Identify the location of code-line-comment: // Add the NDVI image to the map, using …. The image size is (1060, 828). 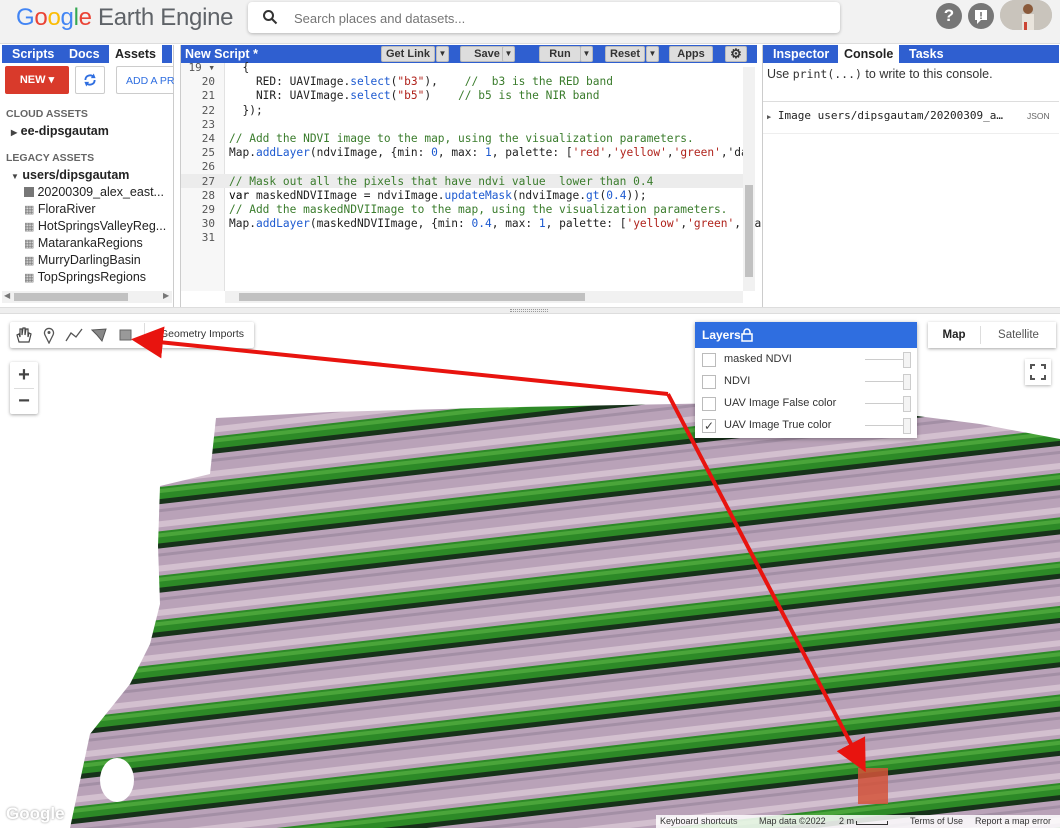
(461, 138).